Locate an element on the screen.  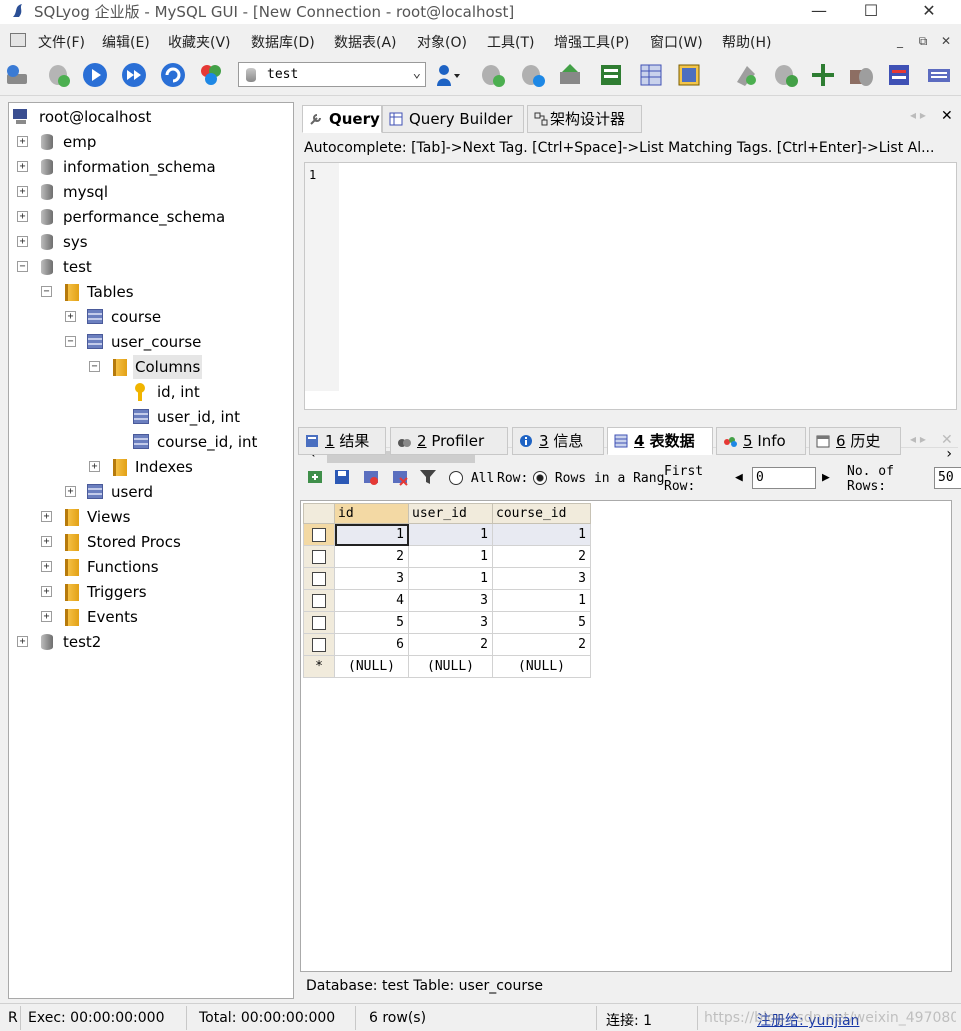
schema-designer-icon is located at coordinates (689, 75).